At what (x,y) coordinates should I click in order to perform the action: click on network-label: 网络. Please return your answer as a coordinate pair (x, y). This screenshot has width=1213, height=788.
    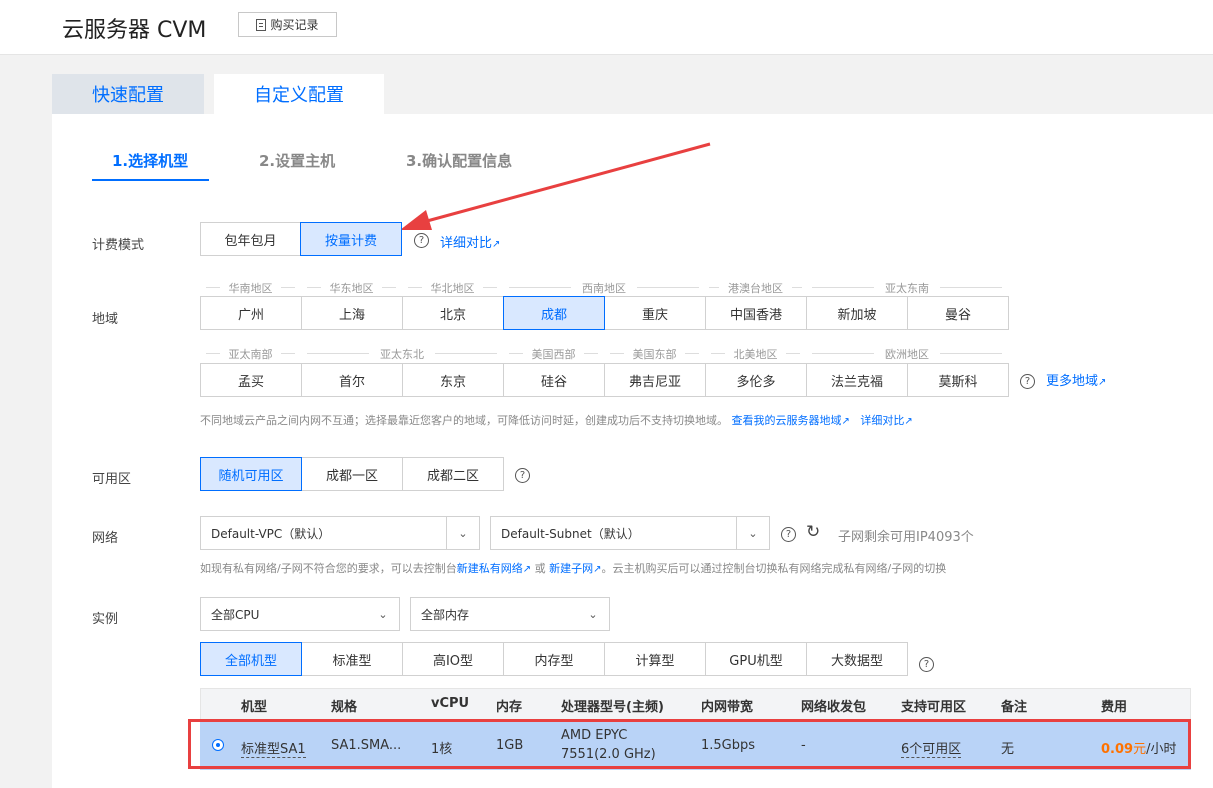
    Looking at the image, I should click on (105, 538).